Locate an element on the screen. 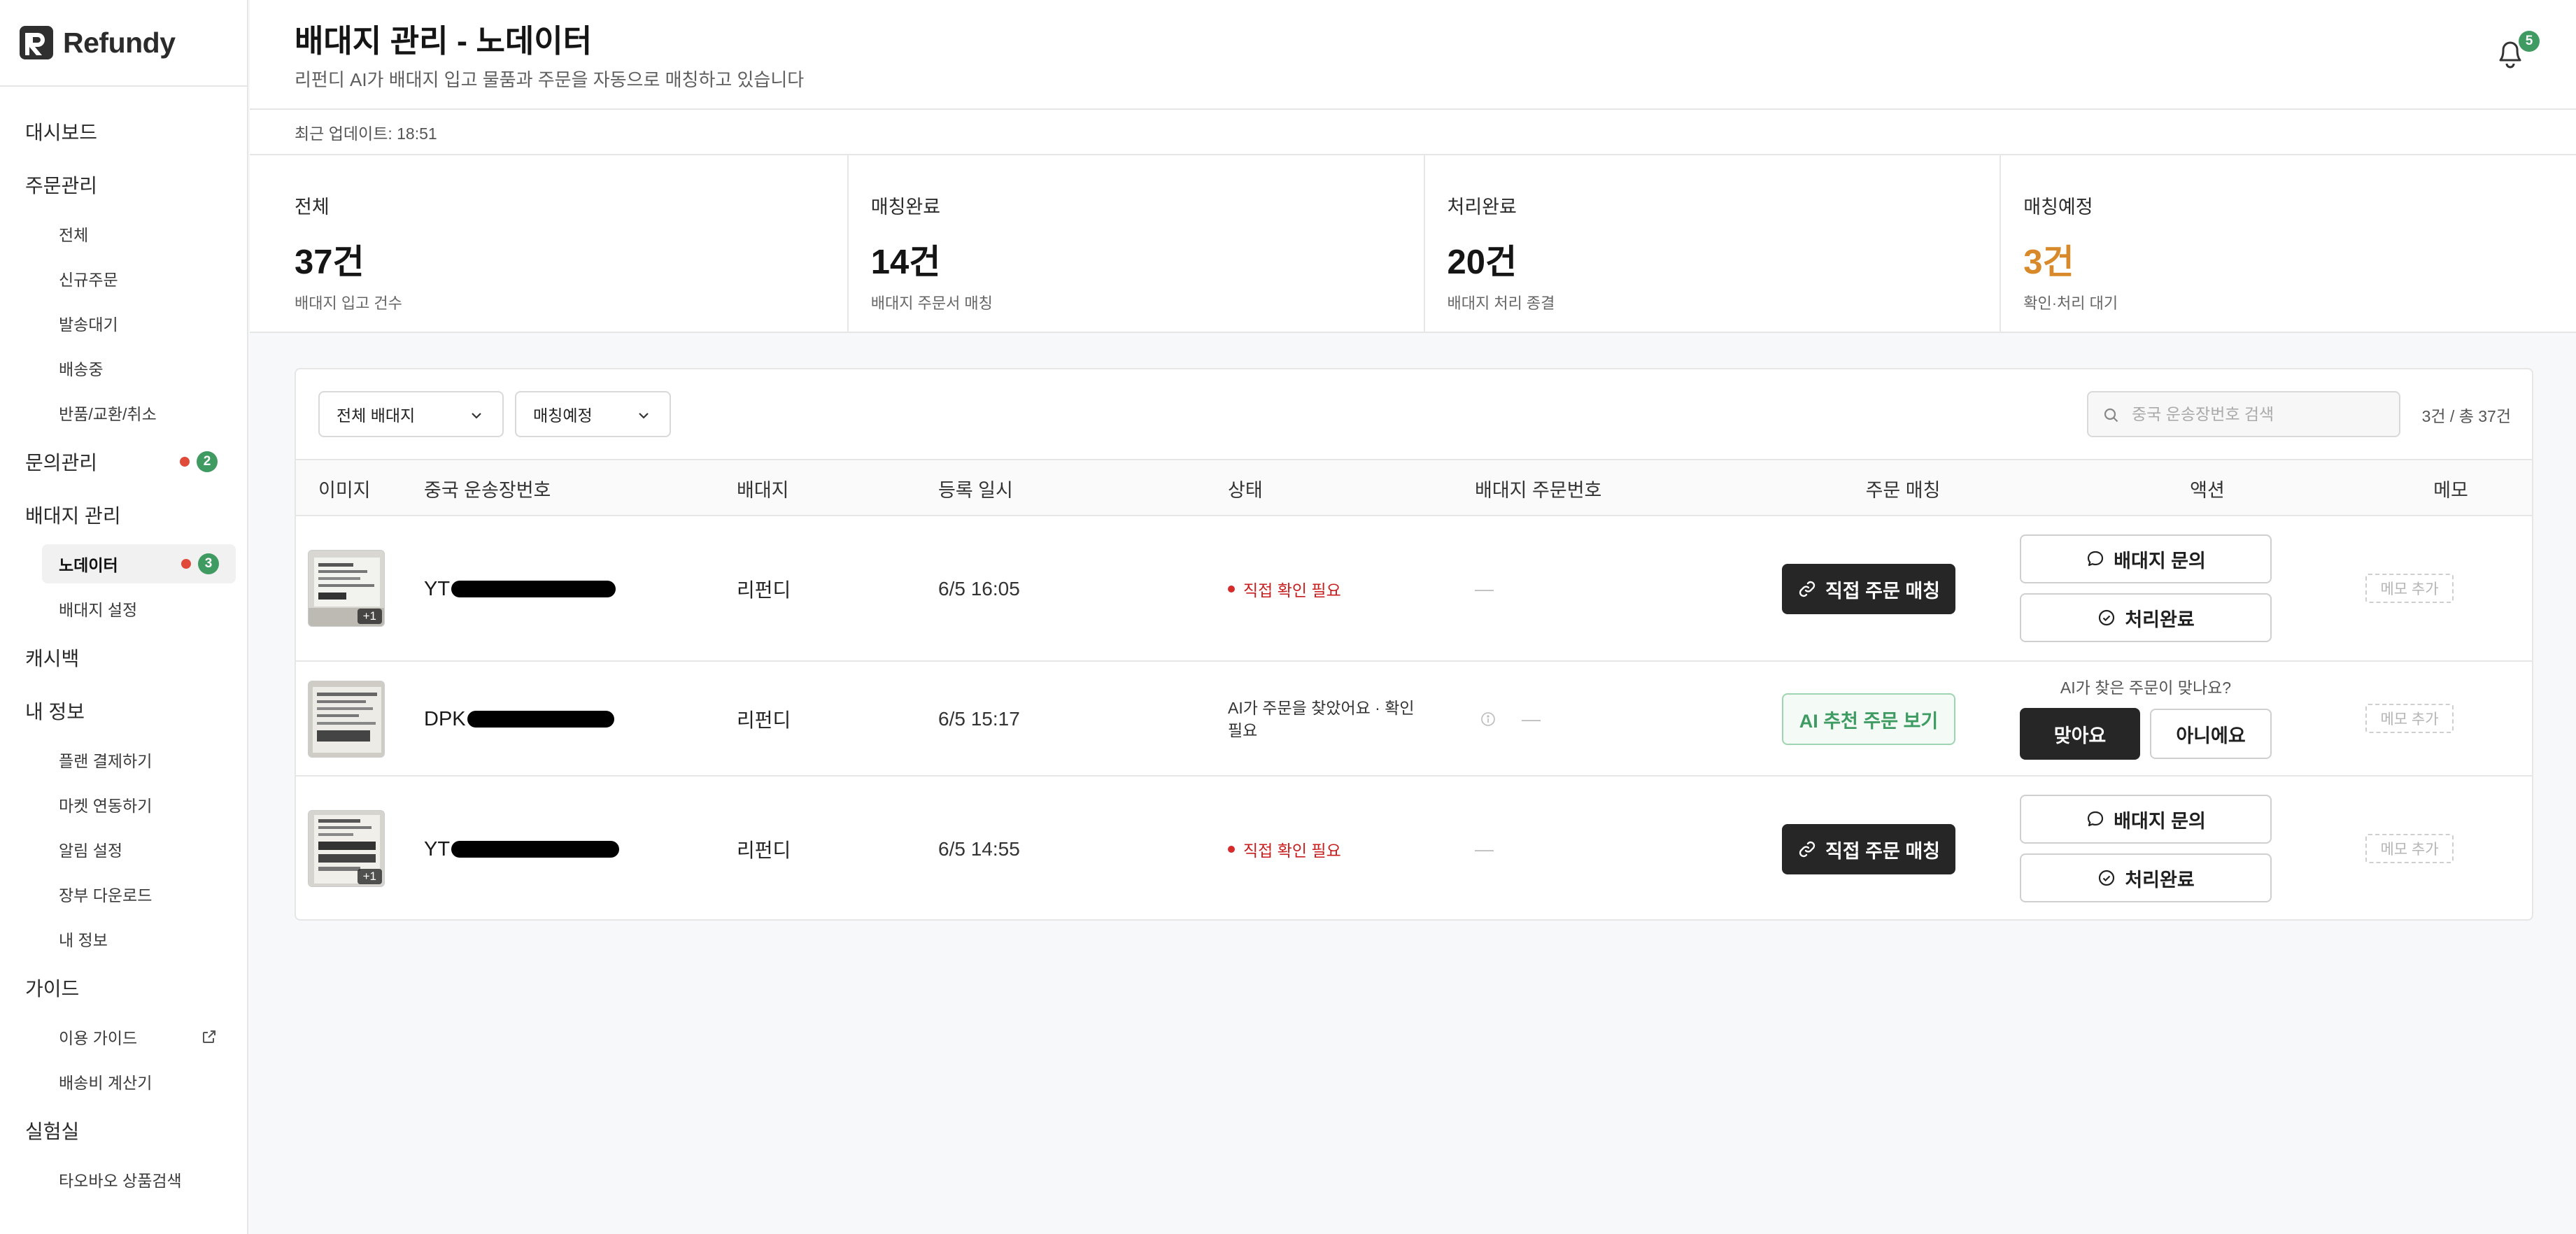 The width and height of the screenshot is (2576, 1234). stat-desc: 배대지 주문서 매칭 is located at coordinates (931, 303).